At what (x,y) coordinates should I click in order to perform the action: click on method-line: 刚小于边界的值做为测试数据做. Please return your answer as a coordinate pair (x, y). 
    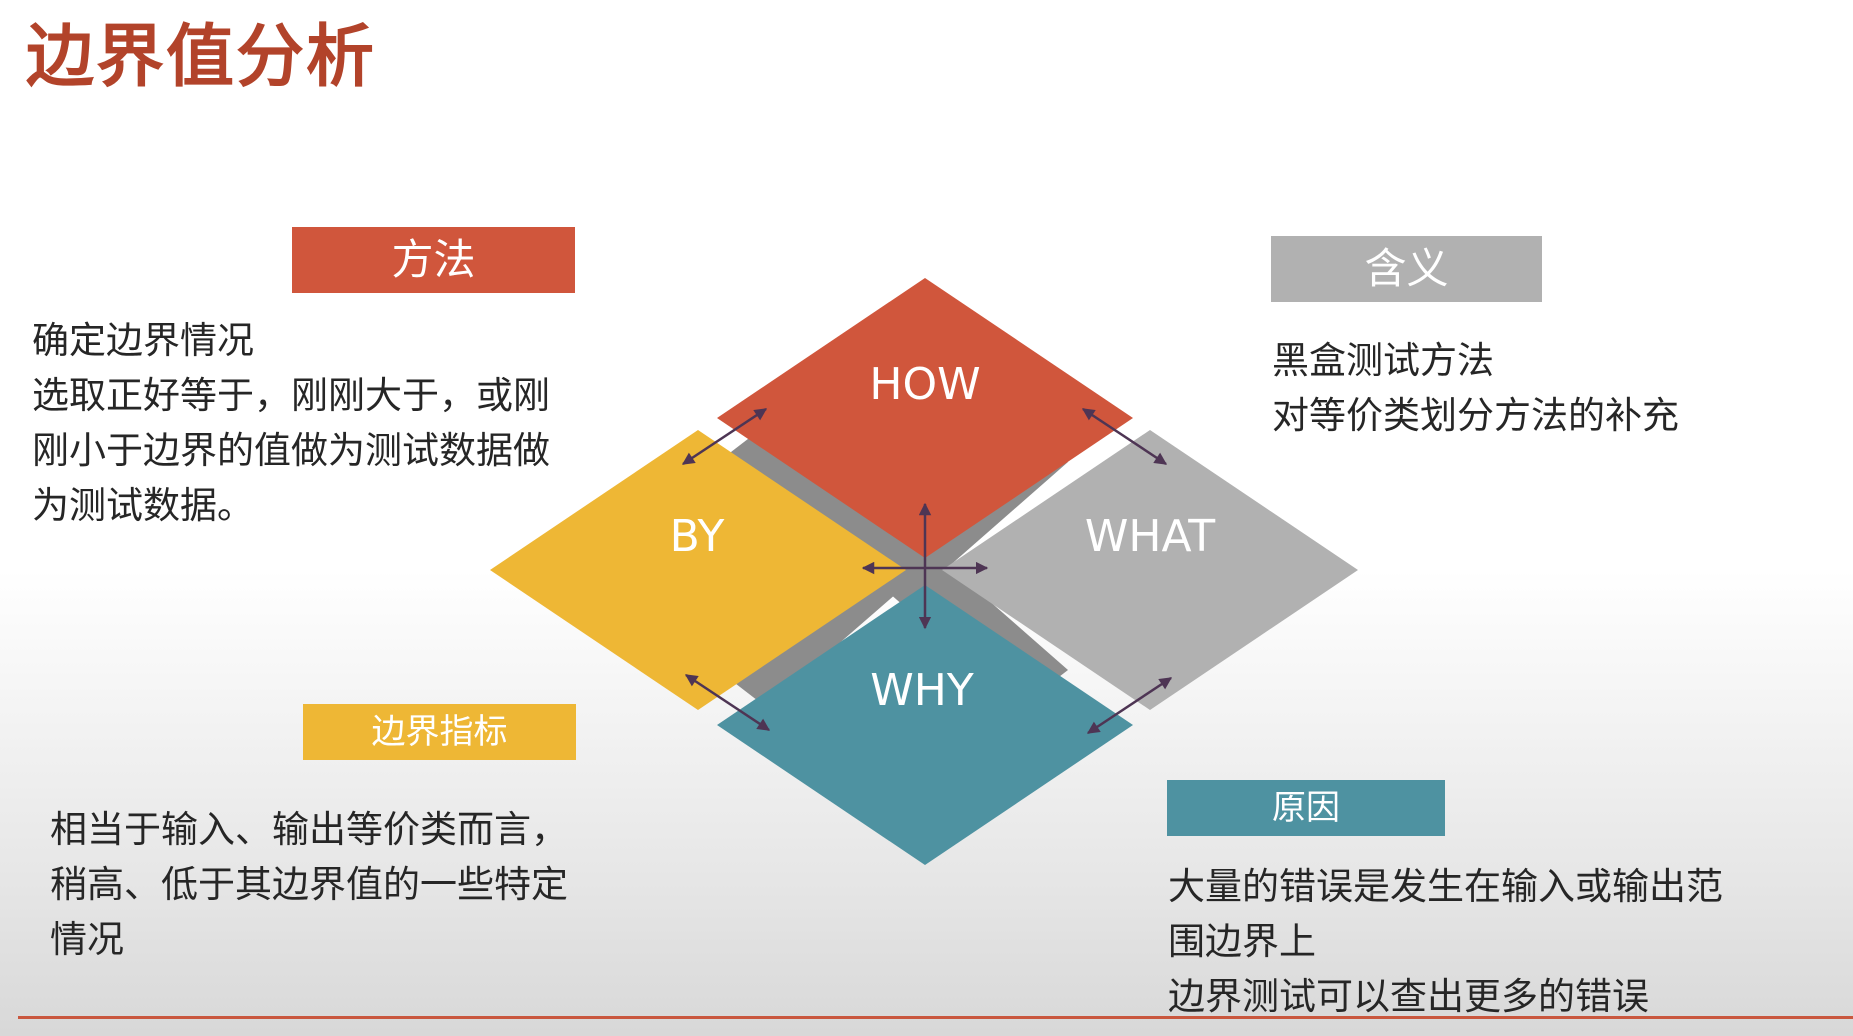
    Looking at the image, I should click on (291, 450).